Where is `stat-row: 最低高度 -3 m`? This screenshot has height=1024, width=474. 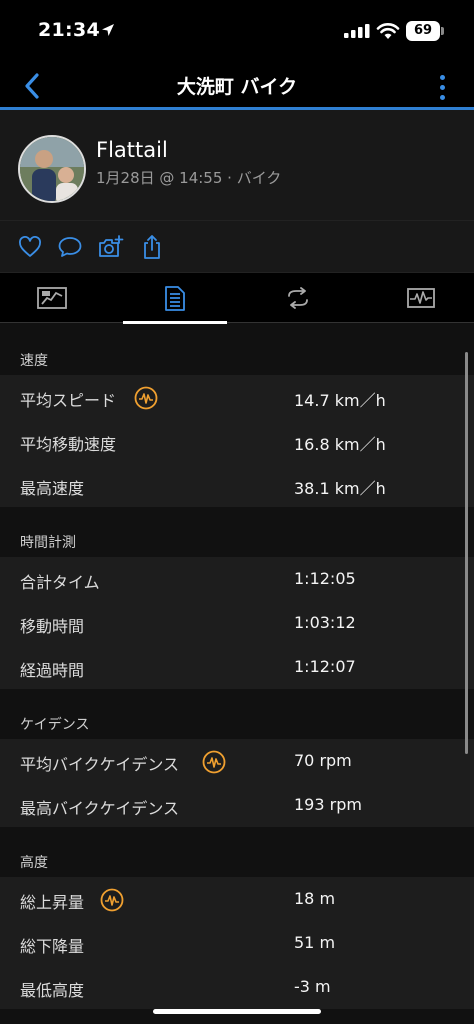
stat-row: 最低高度 -3 m is located at coordinates (237, 987).